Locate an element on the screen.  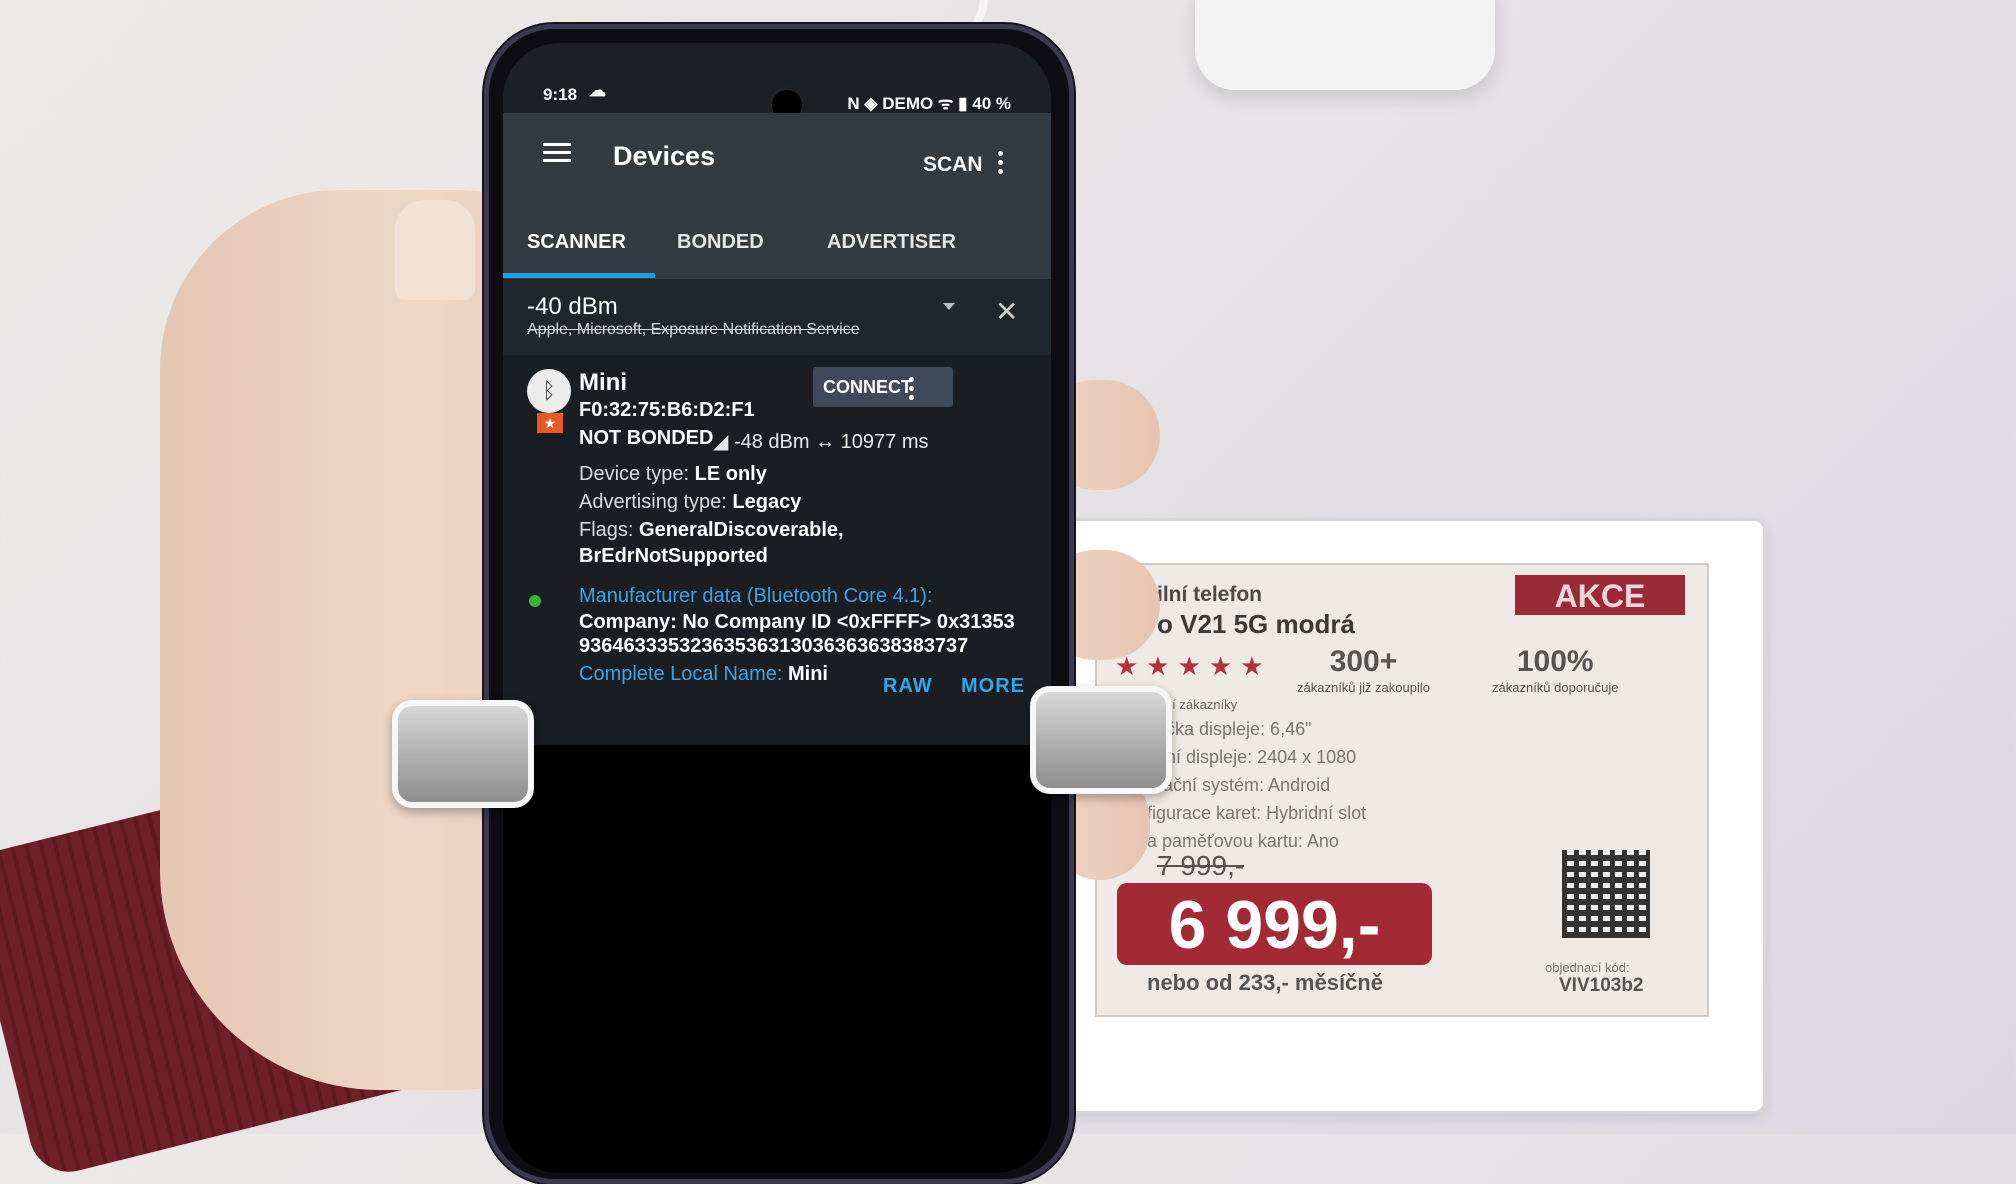
stat-recommend-caption: zákazníků doporučuje is located at coordinates (1555, 687).